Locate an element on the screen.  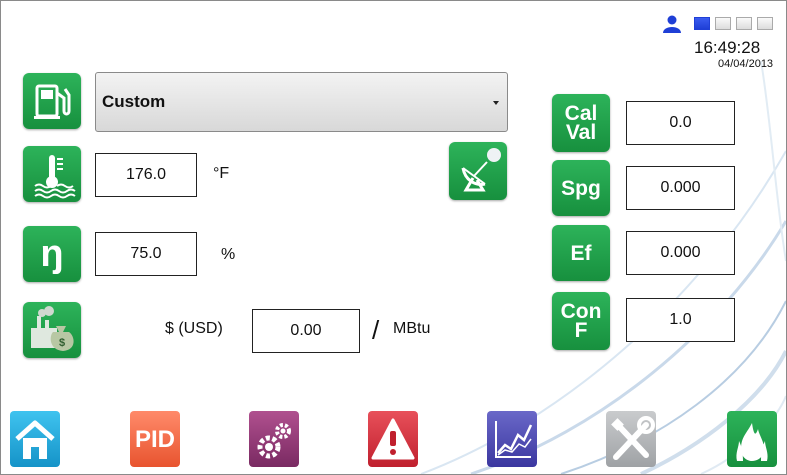
pid-icon: PID is located at coordinates (154, 439).